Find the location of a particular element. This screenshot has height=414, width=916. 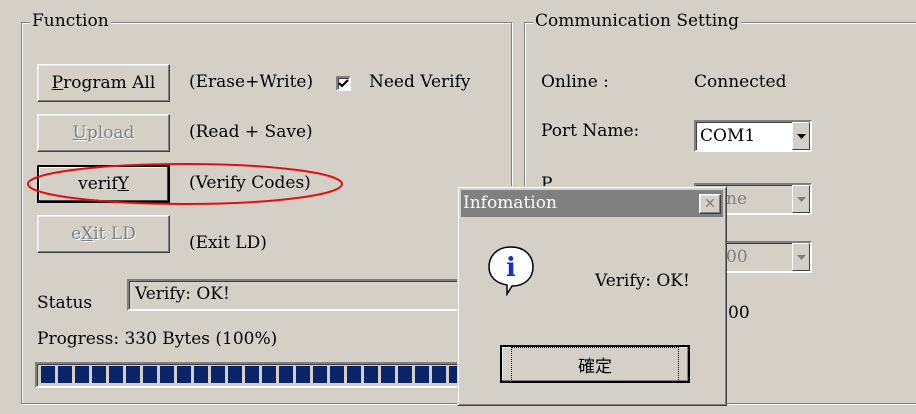

port-name-value: COM1 is located at coordinates (728, 136).